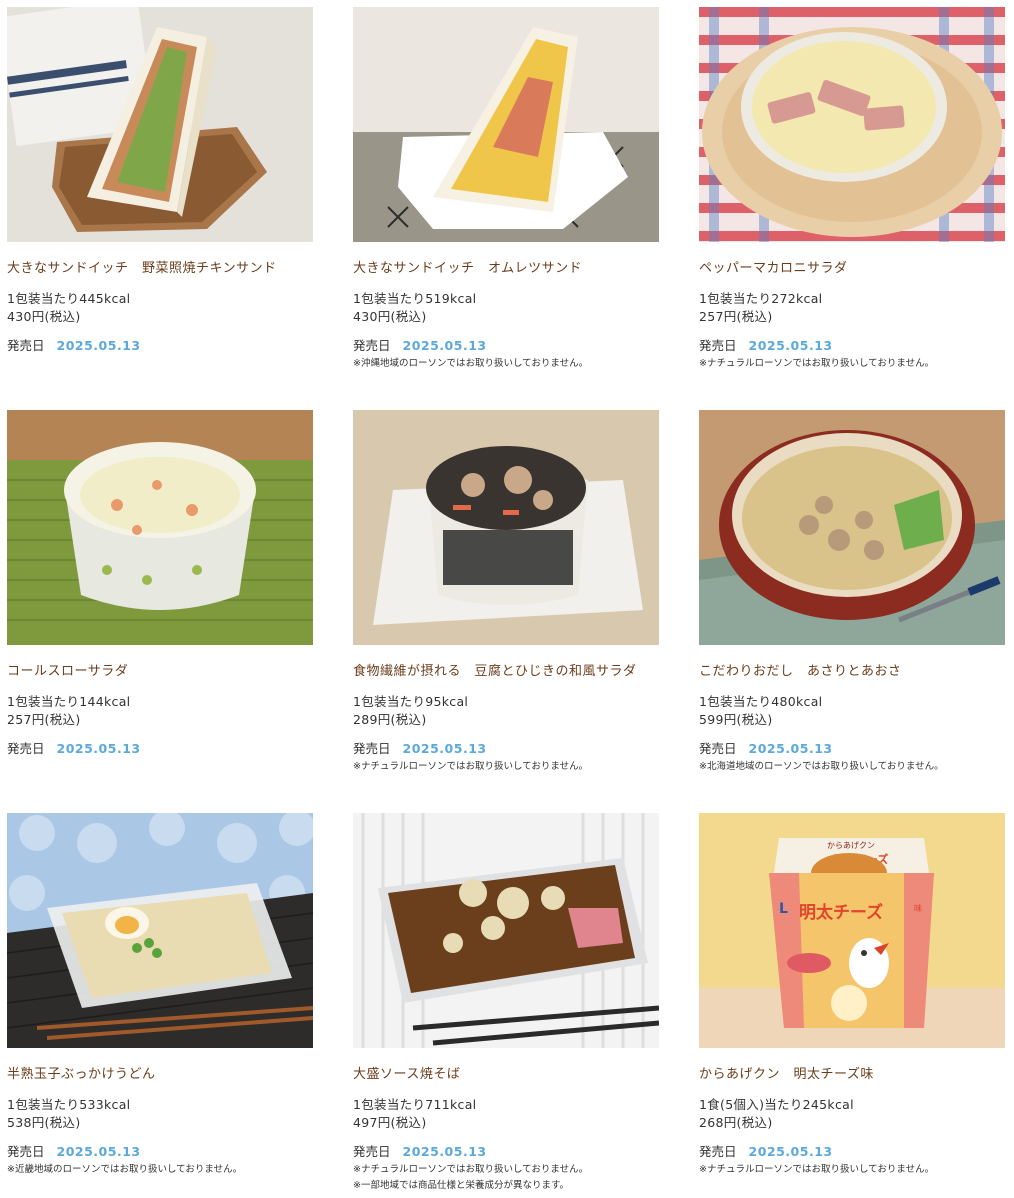 This screenshot has width=1014, height=1198. I want to click on product-price: 497円(税込), so click(390, 1122).